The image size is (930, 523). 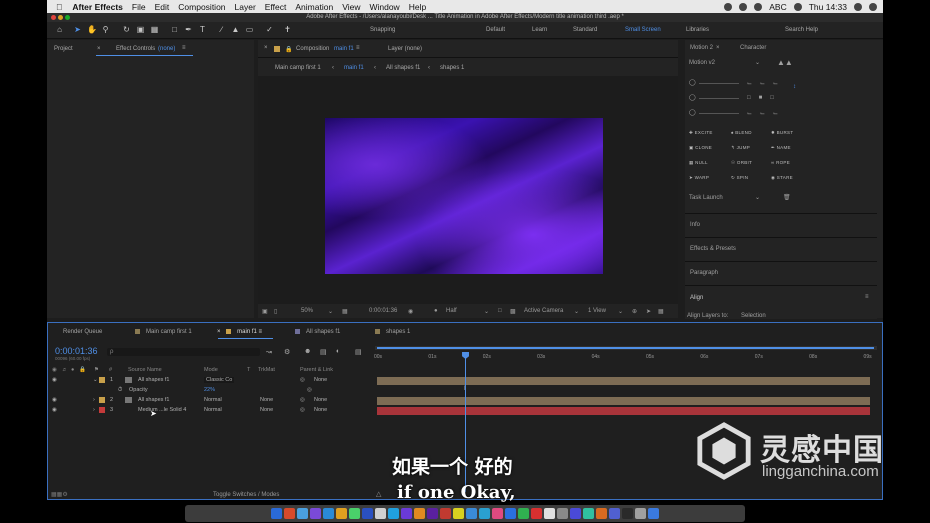 I want to click on timeline-search-input: ρ, so click(x=183, y=352).